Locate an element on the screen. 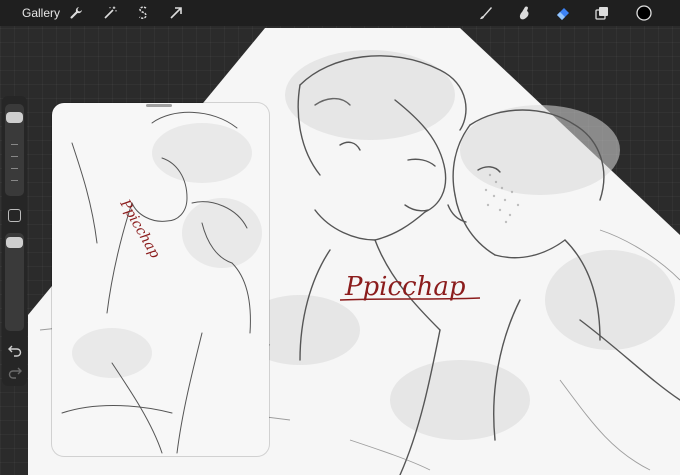  brush-size-slider is located at coordinates (14, 150).